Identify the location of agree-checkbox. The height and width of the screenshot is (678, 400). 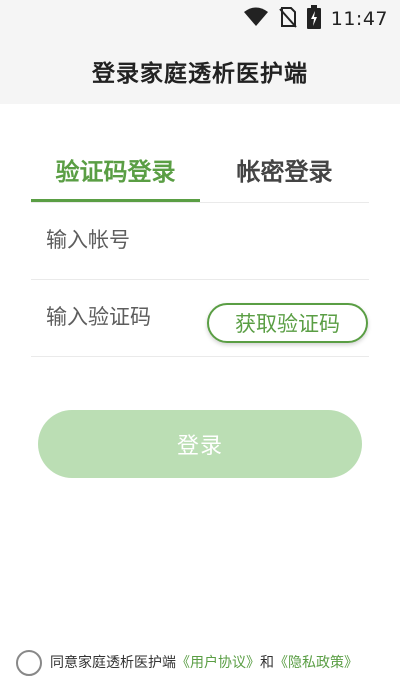
(29, 663).